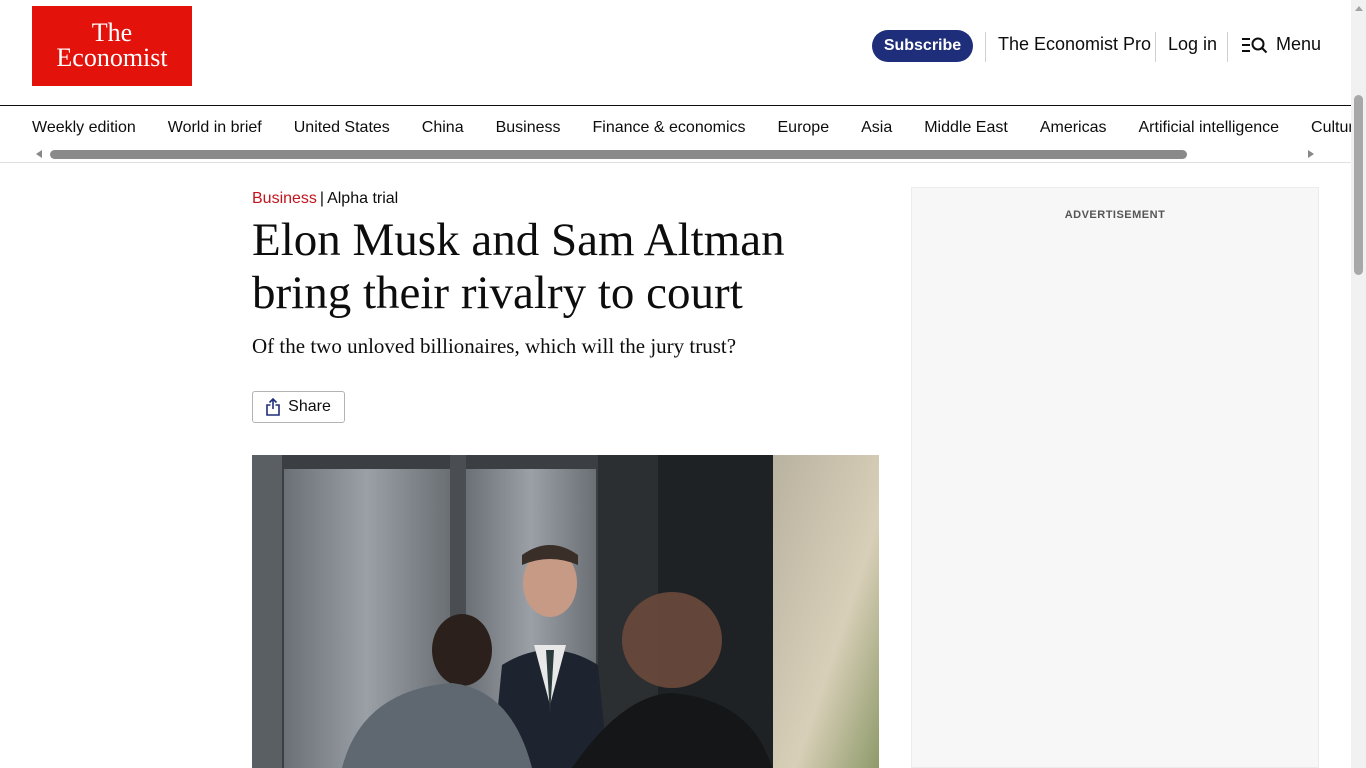  What do you see at coordinates (922, 46) in the screenshot?
I see `subscribe-button: Subscribe` at bounding box center [922, 46].